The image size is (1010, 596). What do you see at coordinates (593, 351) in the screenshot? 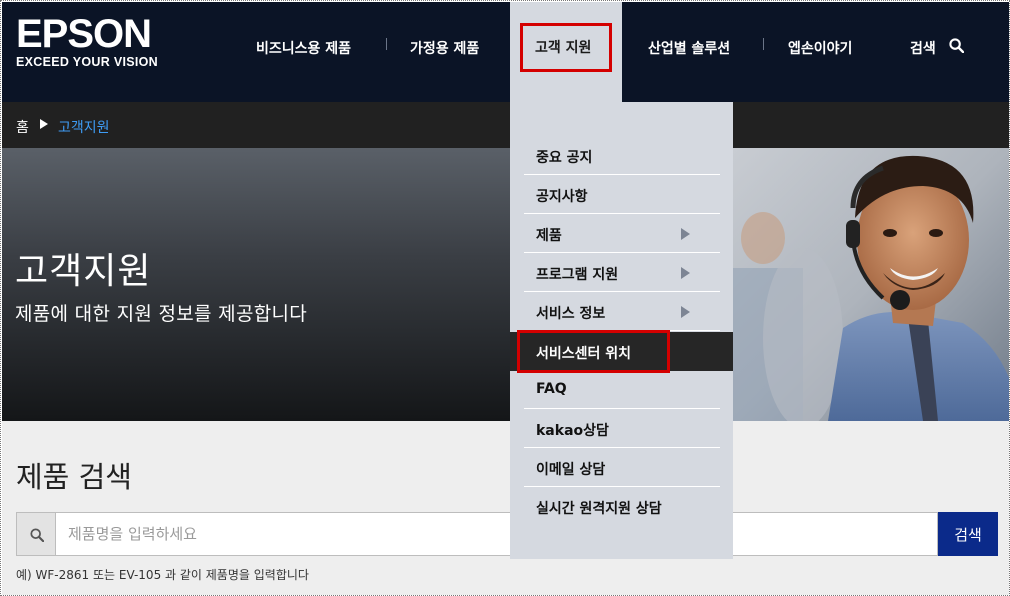
I see `annotation-box-service-center` at bounding box center [593, 351].